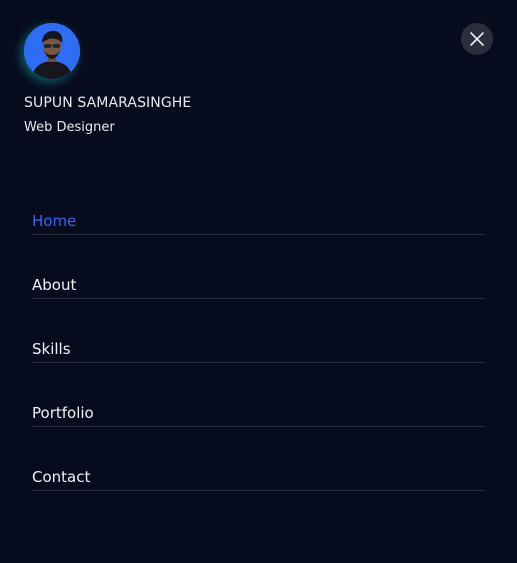 The image size is (517, 563). I want to click on nav-item-portfolio: Portfolio, so click(258, 424).